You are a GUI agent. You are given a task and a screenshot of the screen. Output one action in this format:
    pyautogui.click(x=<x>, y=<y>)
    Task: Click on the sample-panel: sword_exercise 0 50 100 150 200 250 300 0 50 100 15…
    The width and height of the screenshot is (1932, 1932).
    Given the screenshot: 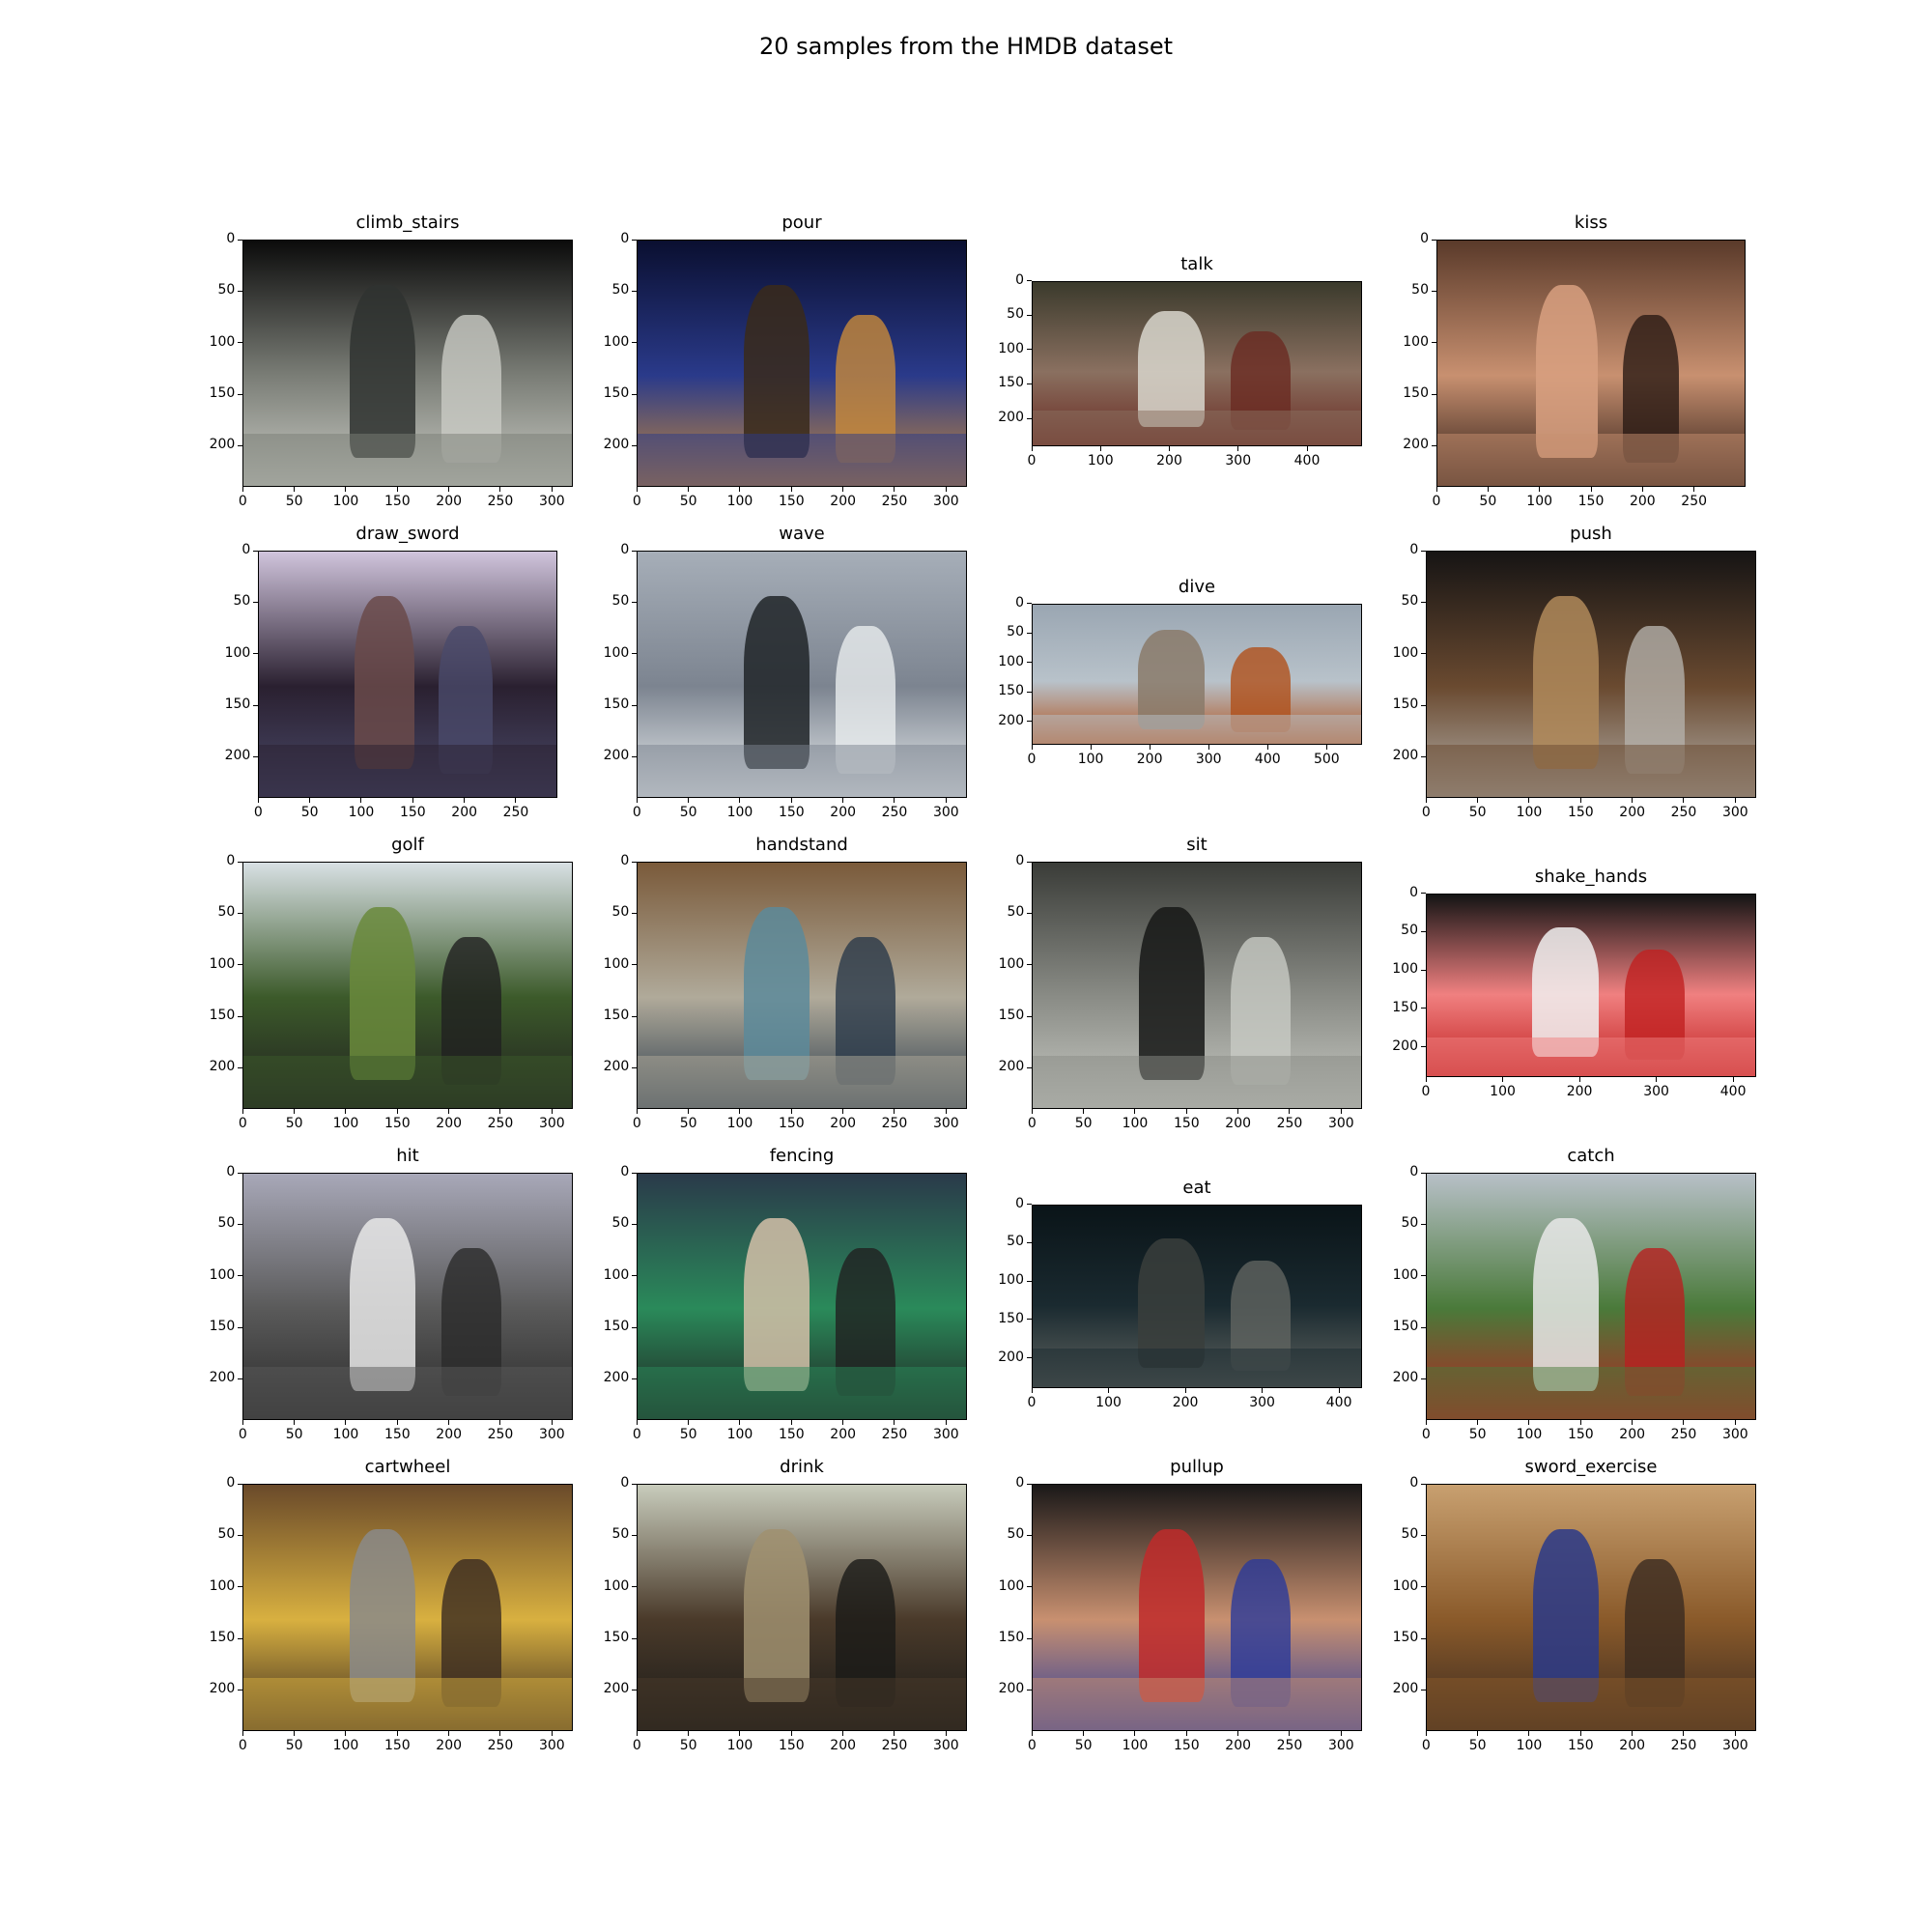 What is the action you would take?
    pyautogui.click(x=1574, y=1605)
    